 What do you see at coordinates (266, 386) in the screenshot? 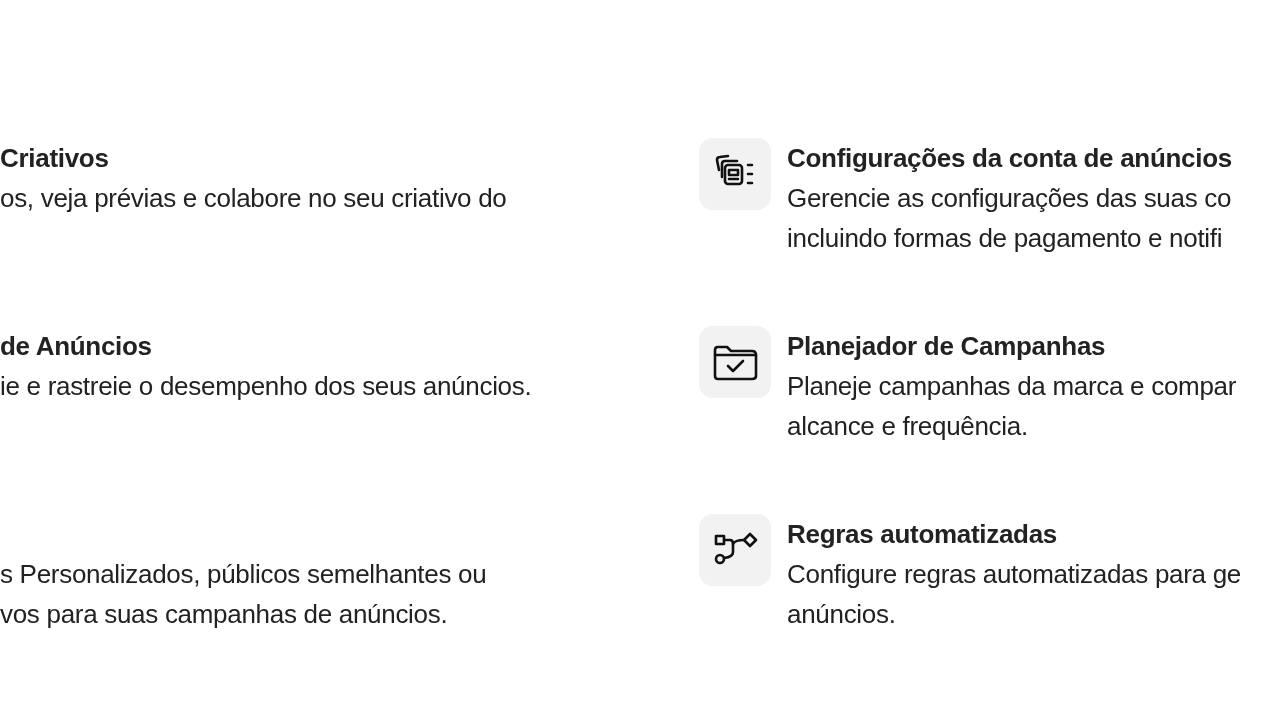
I see `item-description: ie e rastreie o desempenho dos seus anúncios.` at bounding box center [266, 386].